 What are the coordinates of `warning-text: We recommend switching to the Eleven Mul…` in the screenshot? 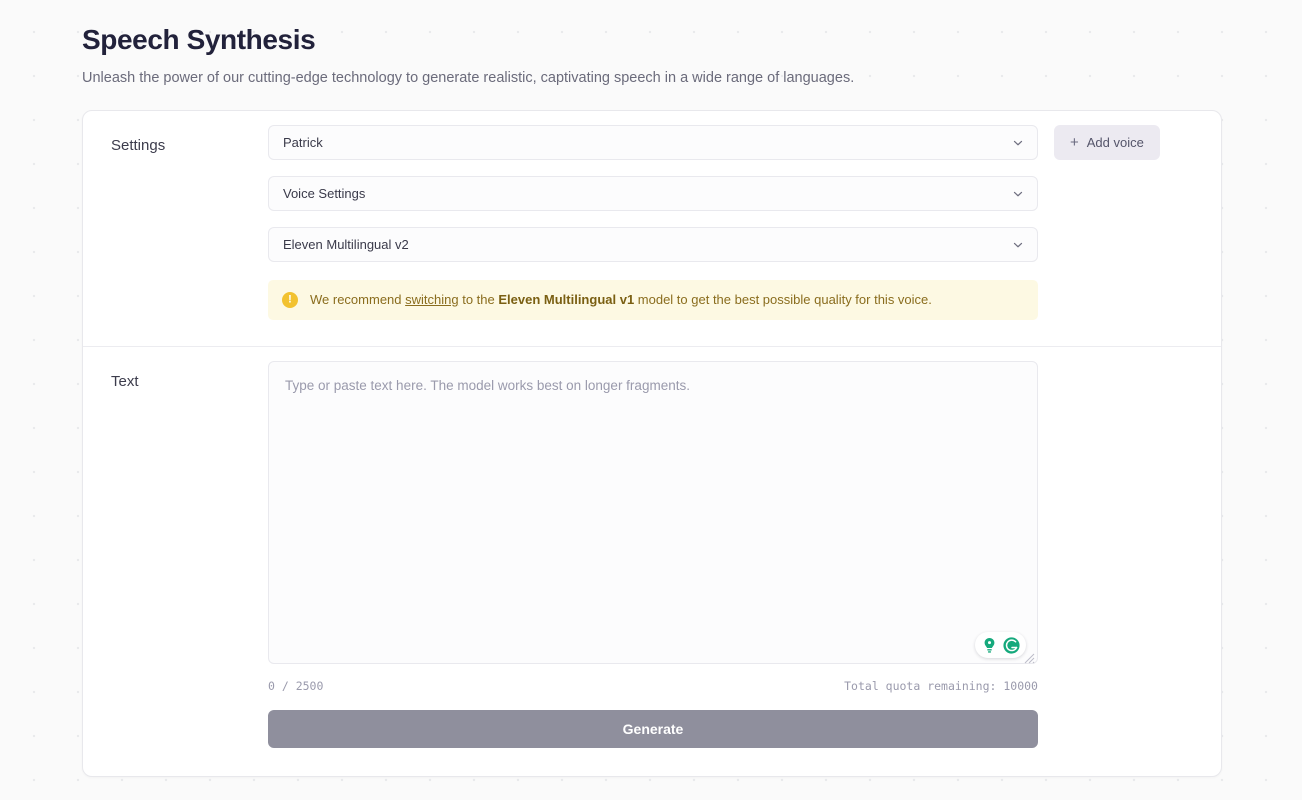 It's located at (621, 300).